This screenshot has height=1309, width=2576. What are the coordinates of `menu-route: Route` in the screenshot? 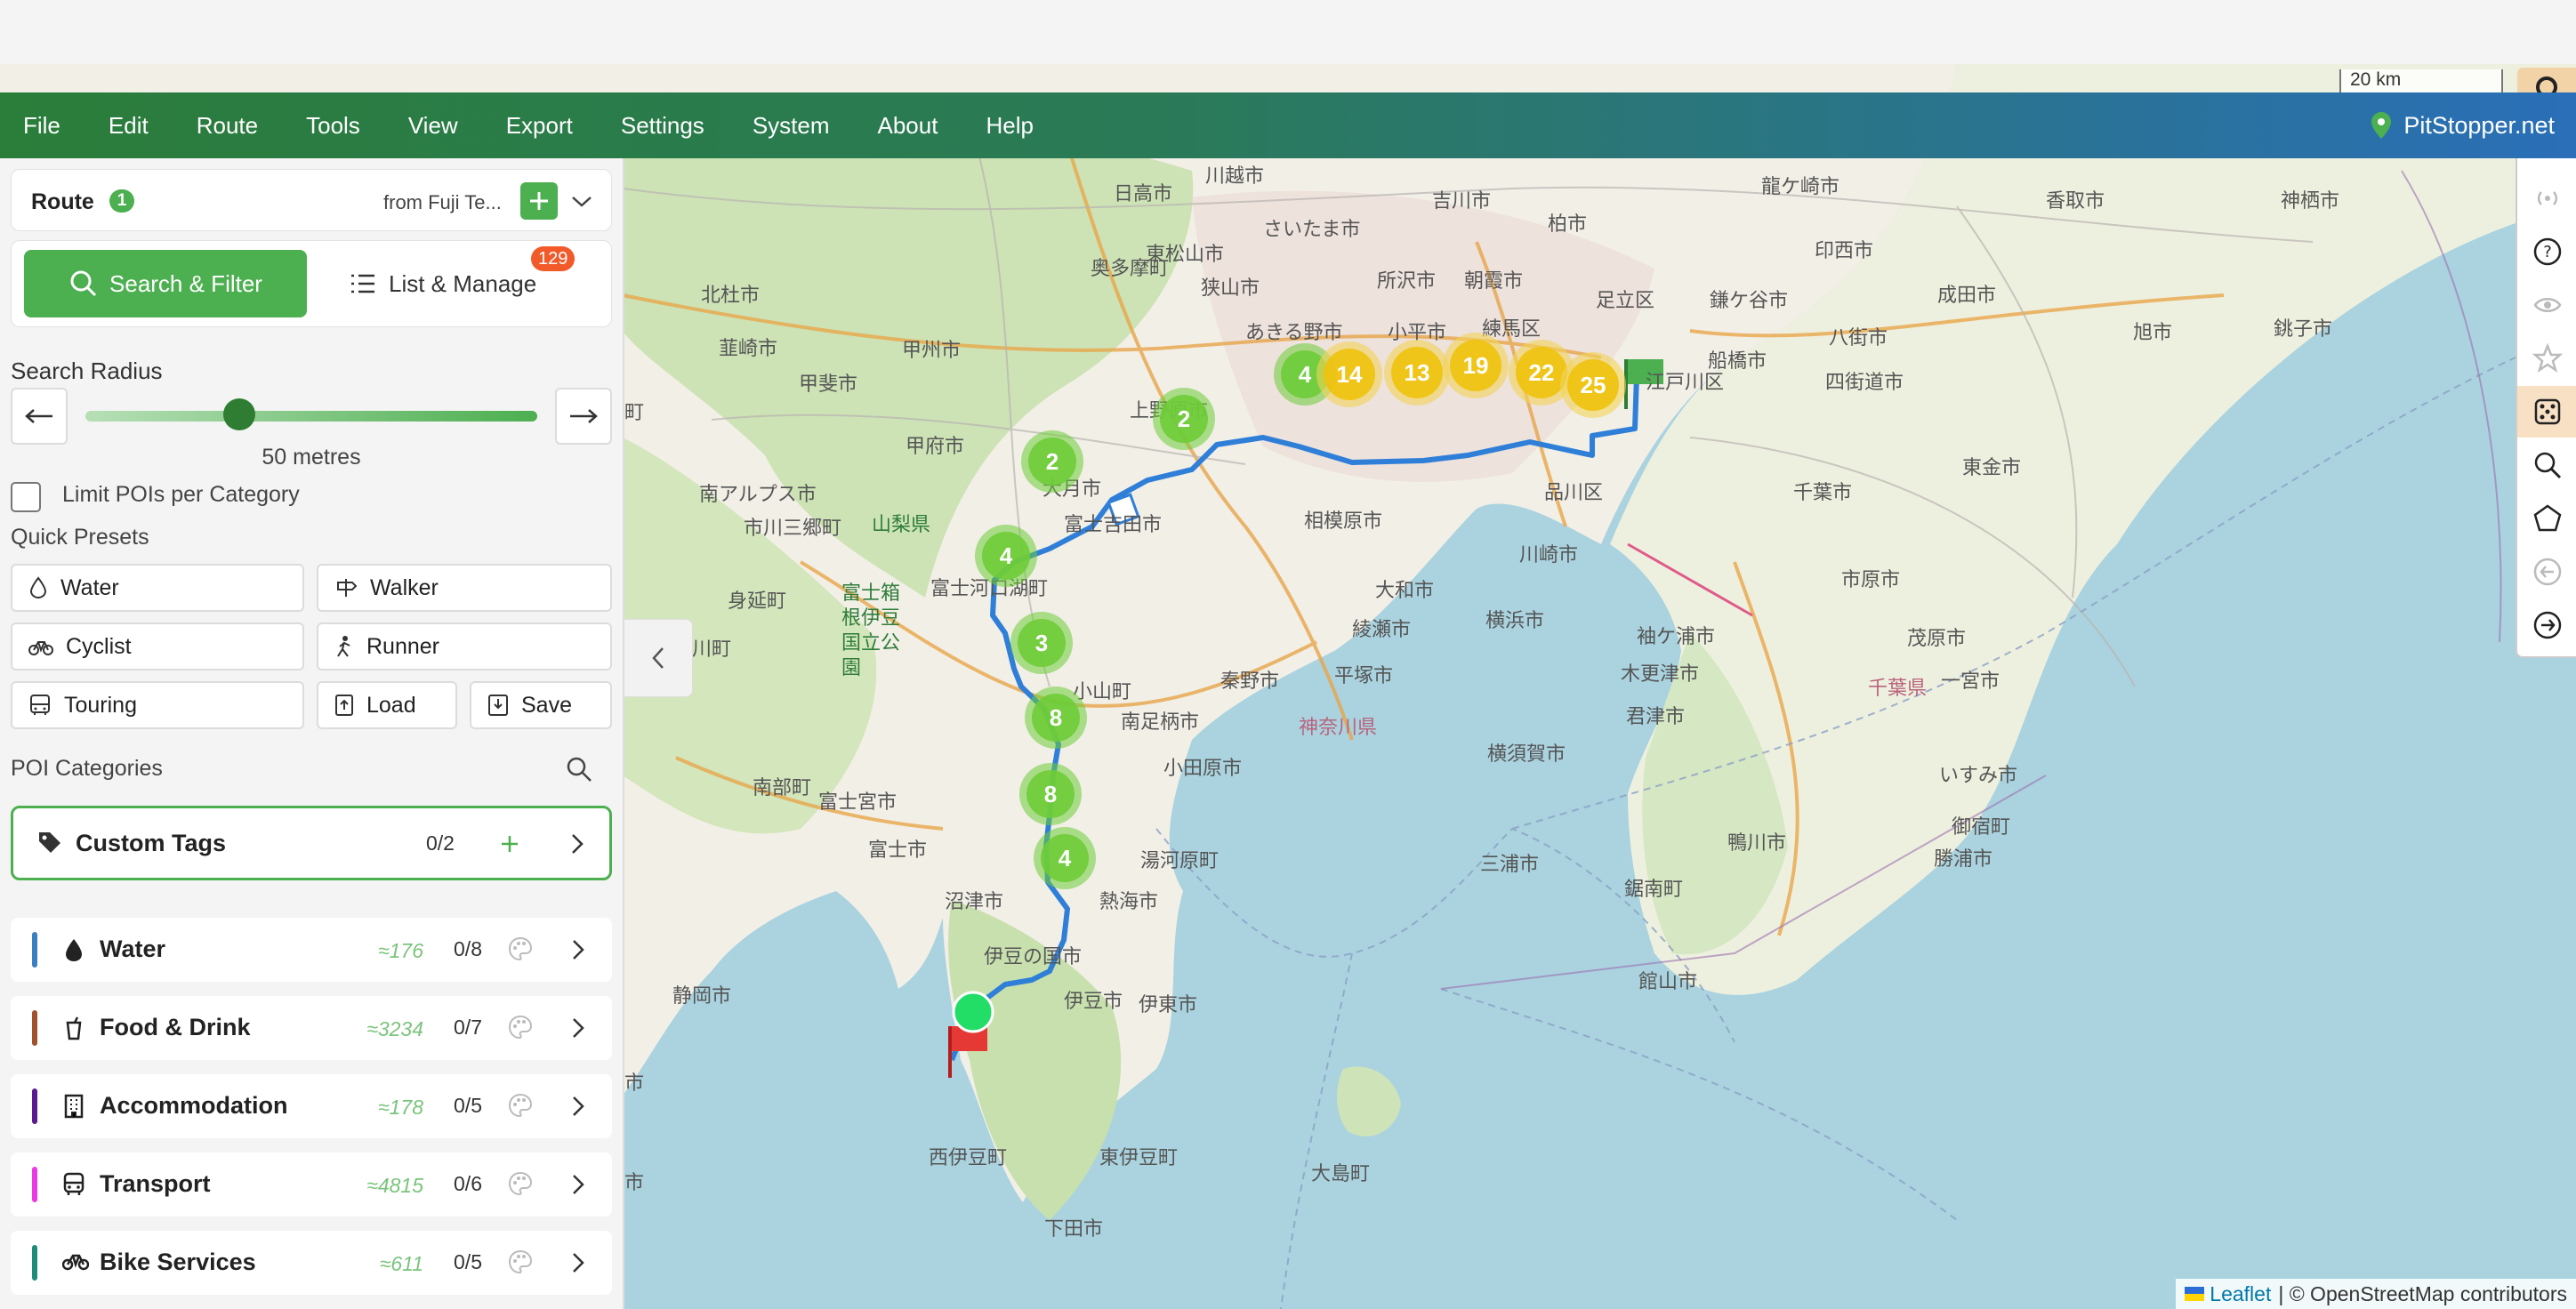 It's located at (227, 126).